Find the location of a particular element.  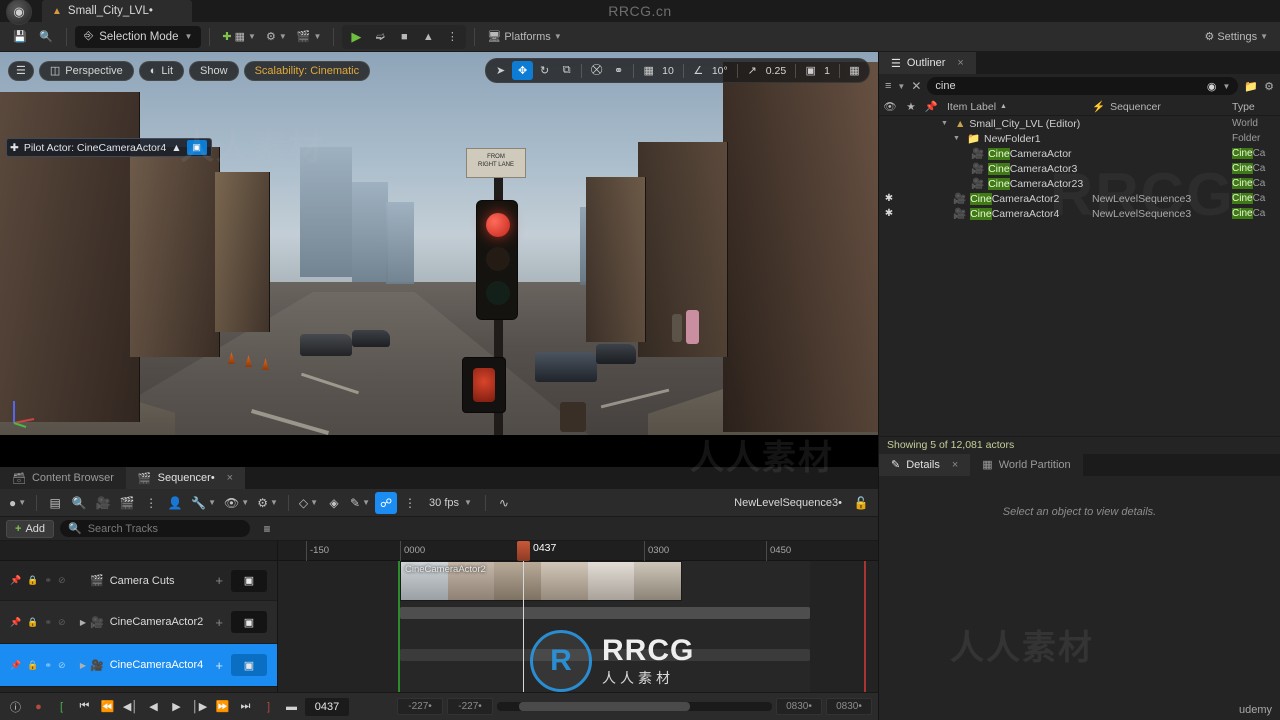

jump-to-end-icon: ⏭ is located at coordinates (245, 707).